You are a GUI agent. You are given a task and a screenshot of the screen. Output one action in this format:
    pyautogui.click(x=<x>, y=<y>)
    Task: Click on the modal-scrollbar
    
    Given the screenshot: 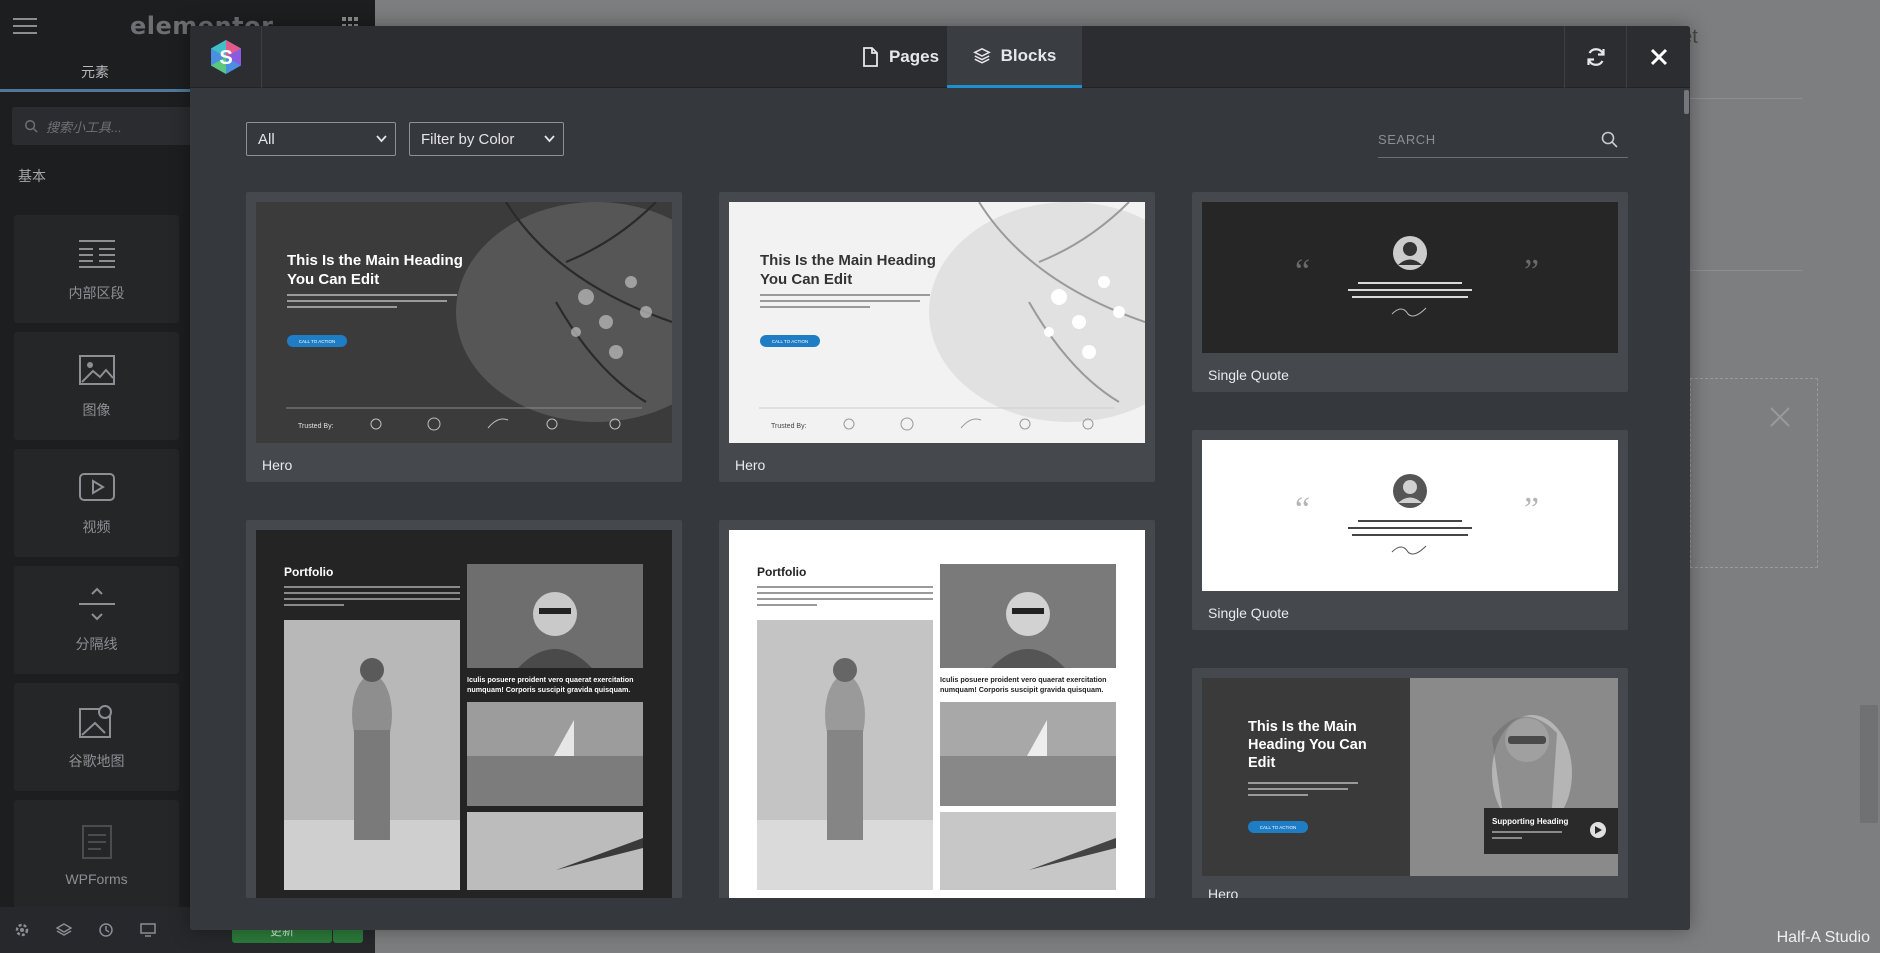 What is the action you would take?
    pyautogui.click(x=1686, y=102)
    